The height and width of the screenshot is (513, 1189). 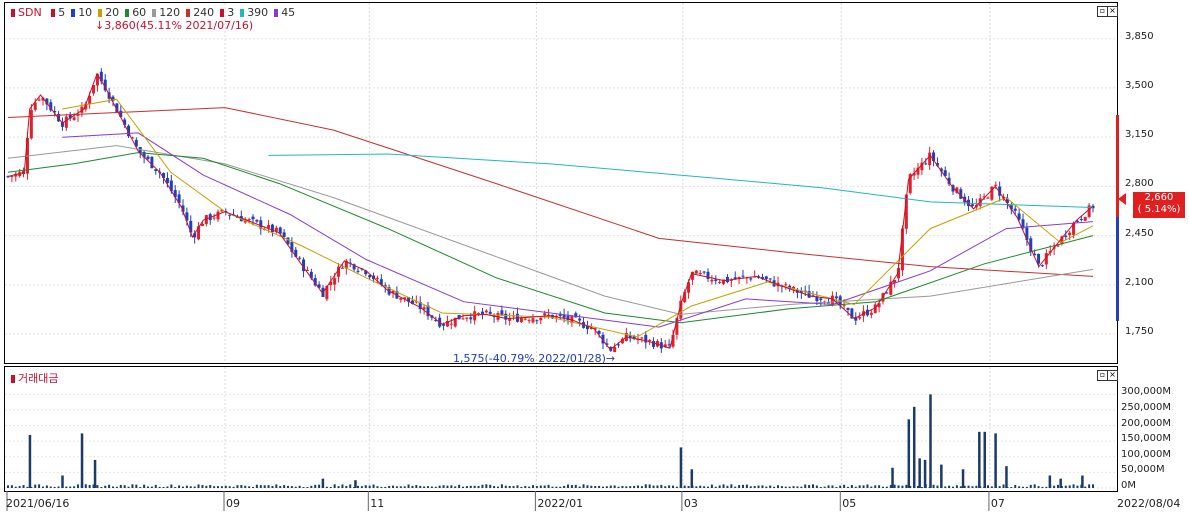 What do you see at coordinates (1139, 135) in the screenshot?
I see `price-tick-label: 3,150` at bounding box center [1139, 135].